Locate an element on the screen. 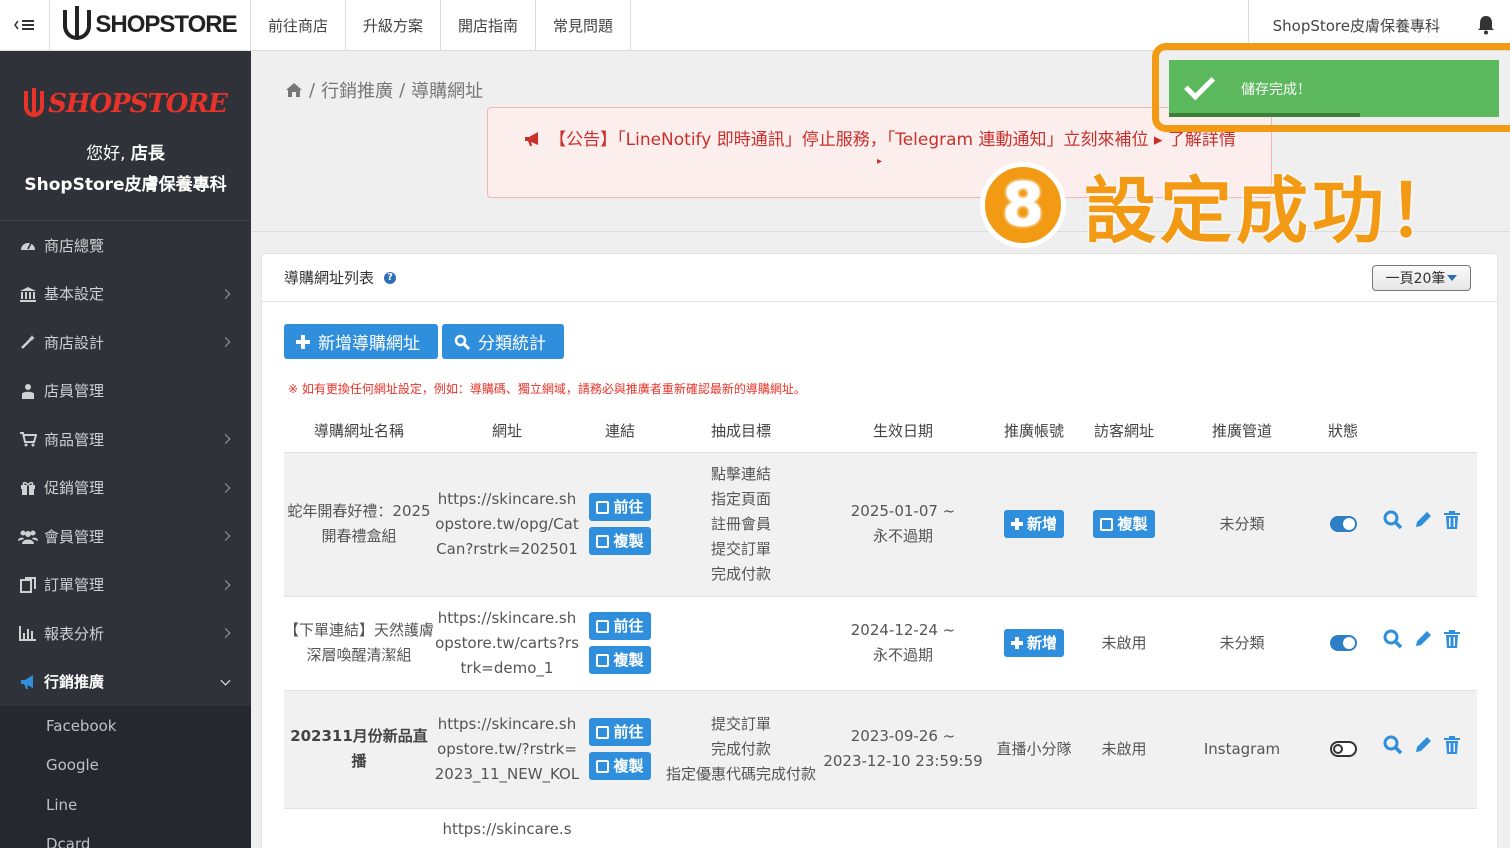 This screenshot has height=848, width=1510. per-page-select: 一頁20筆 is located at coordinates (1421, 278).